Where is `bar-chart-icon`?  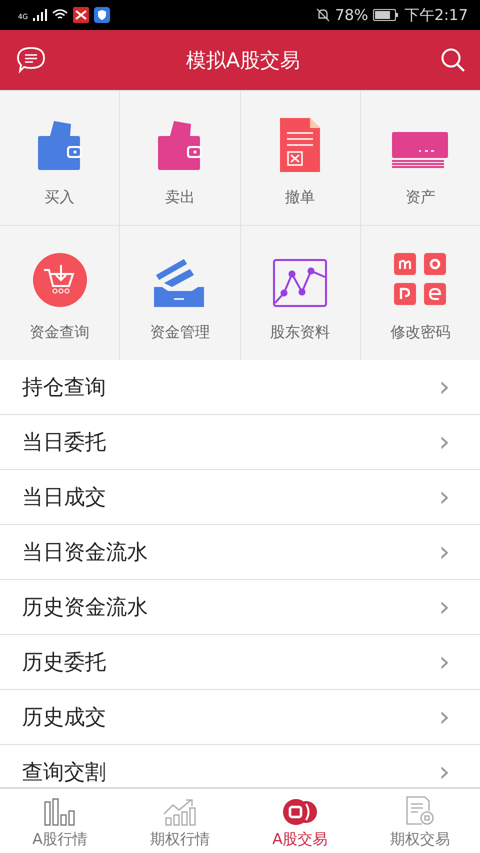 bar-chart-icon is located at coordinates (60, 812).